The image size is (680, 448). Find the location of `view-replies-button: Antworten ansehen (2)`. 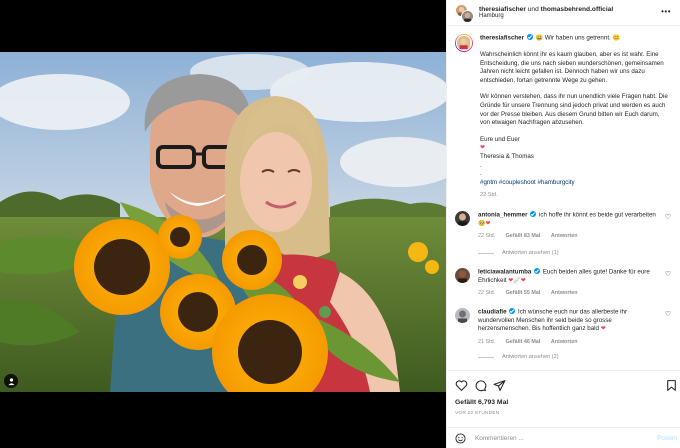

view-replies-button: Antworten ansehen (2) is located at coordinates (518, 357).